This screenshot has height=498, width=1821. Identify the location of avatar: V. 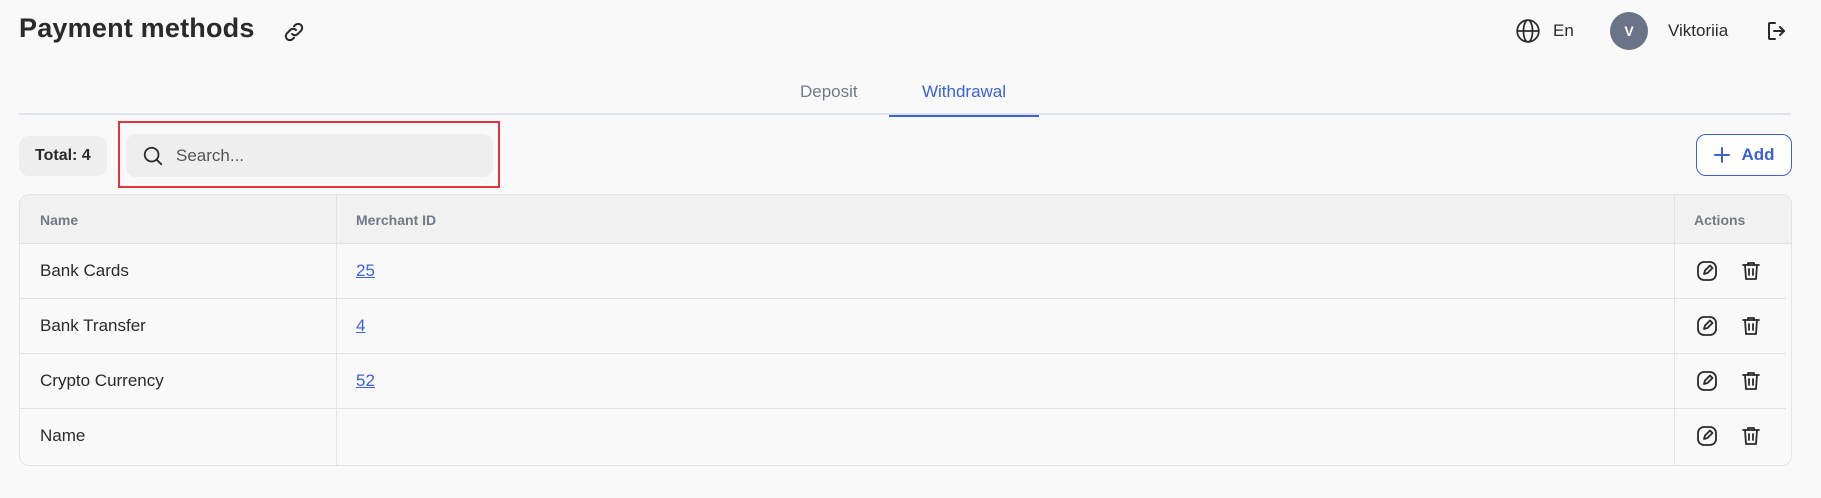
(1629, 31).